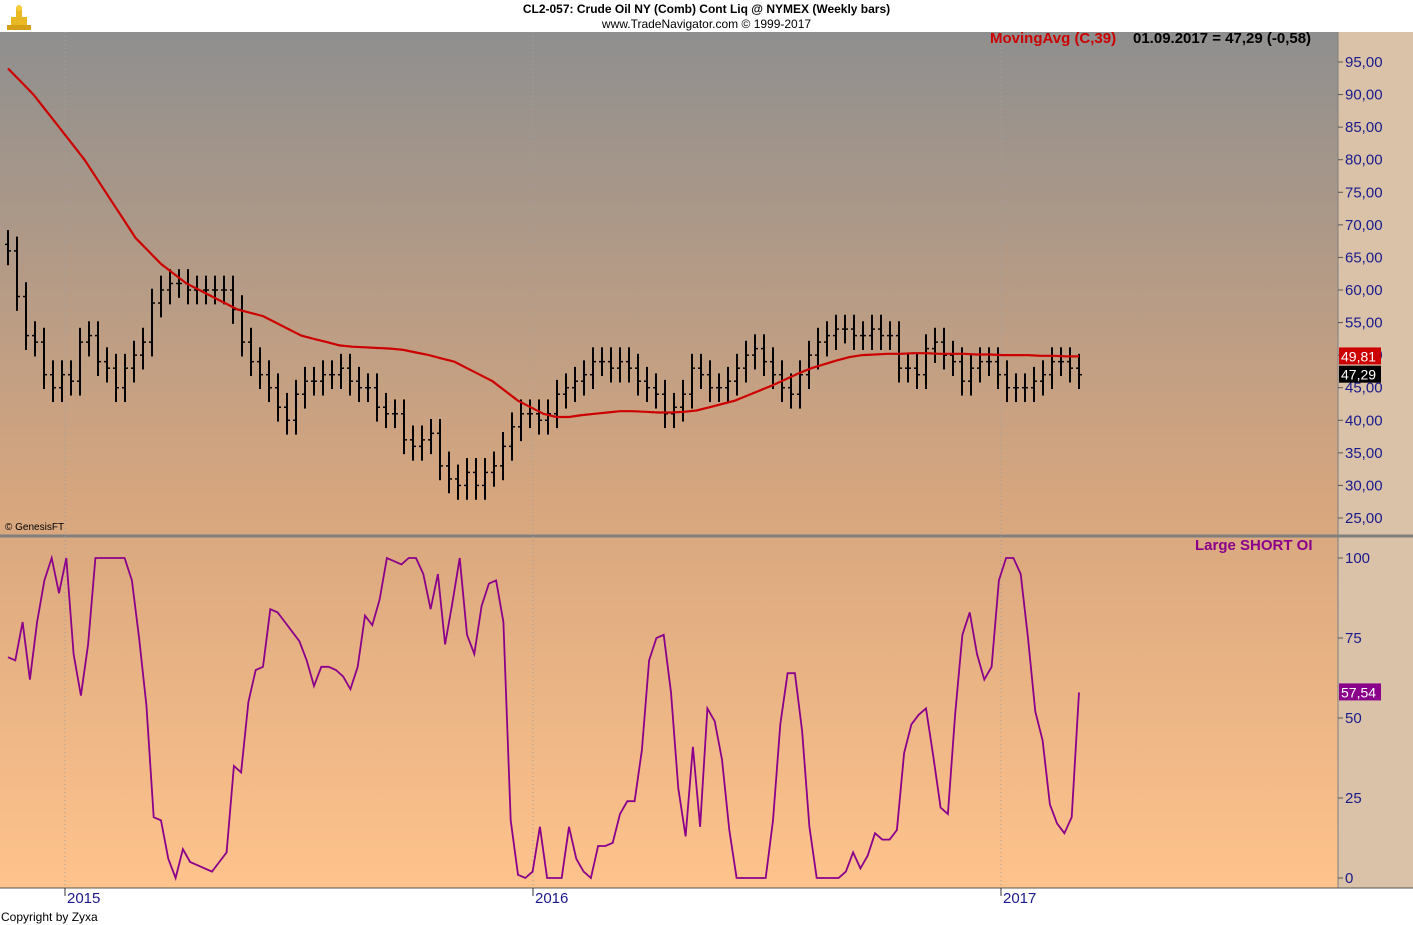  I want to click on price-tick-label: 40,00, so click(1364, 420).